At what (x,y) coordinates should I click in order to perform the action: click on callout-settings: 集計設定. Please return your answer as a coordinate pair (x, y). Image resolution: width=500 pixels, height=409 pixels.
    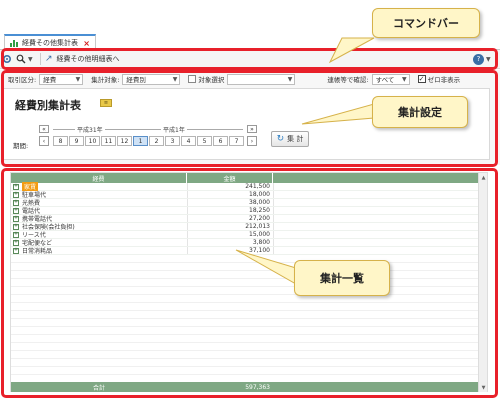
    Looking at the image, I should click on (420, 112).